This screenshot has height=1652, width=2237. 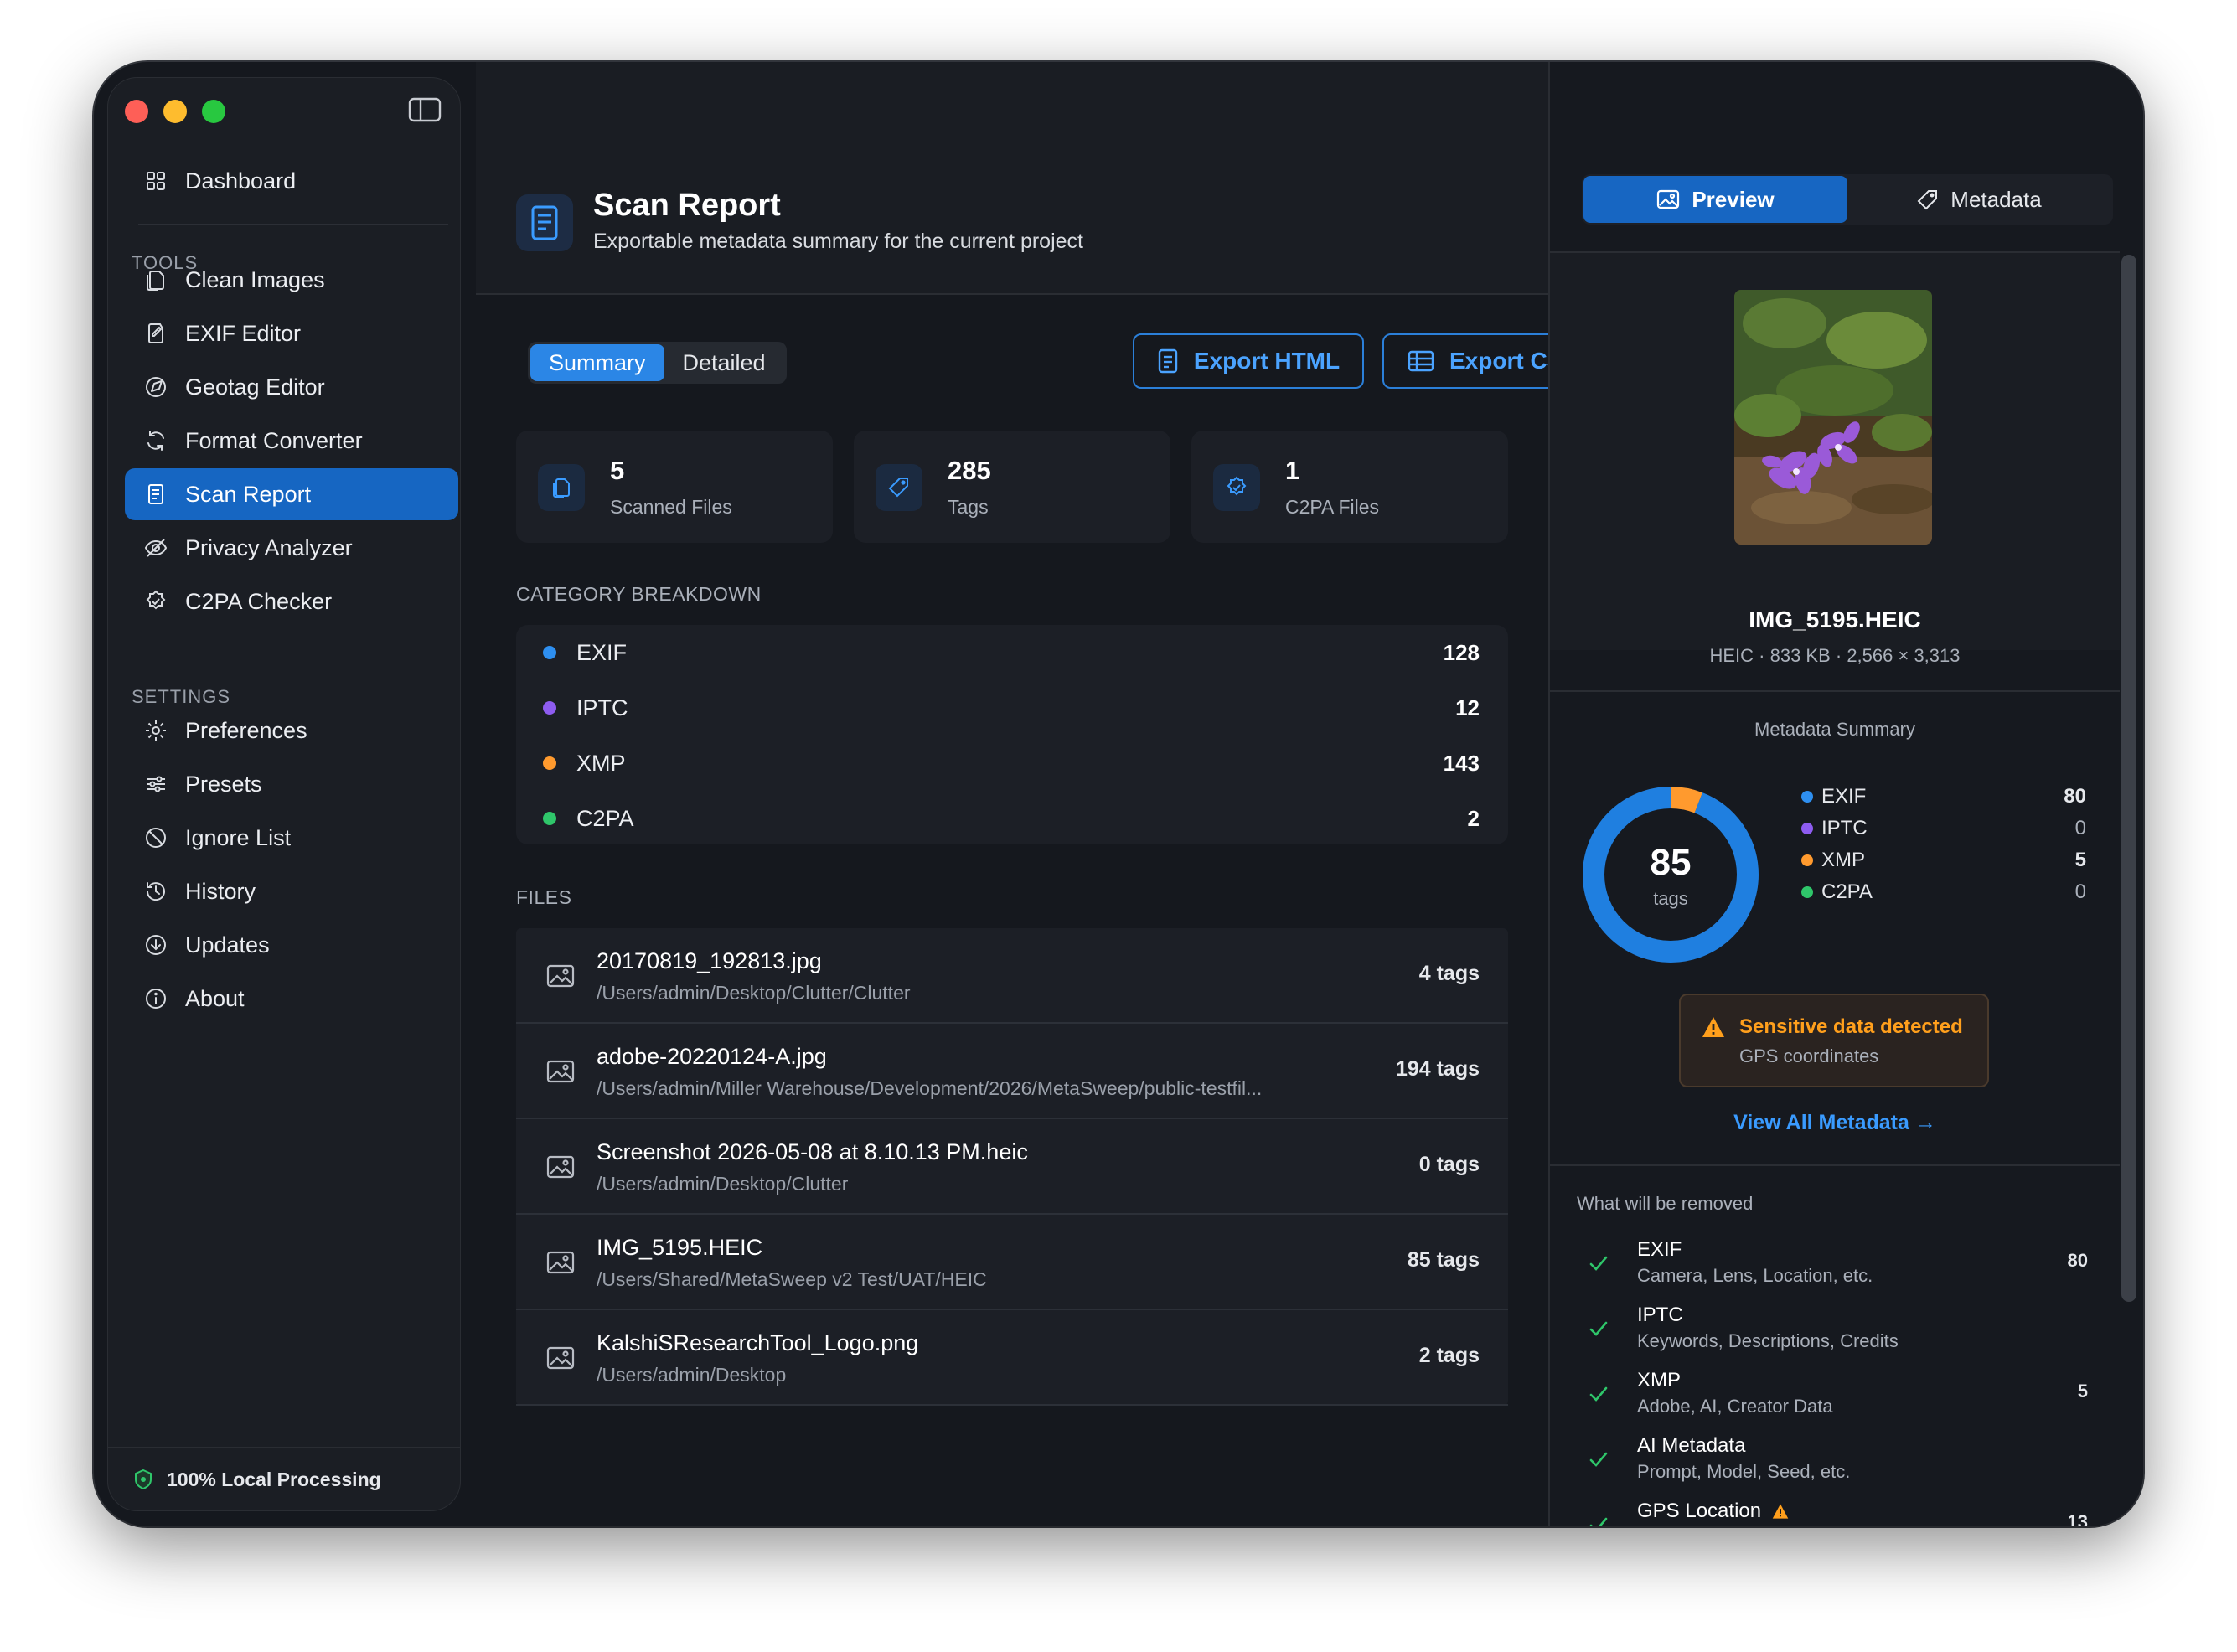 I want to click on sidebar-item-c2pa-checker: C2PA Checker, so click(x=291, y=602).